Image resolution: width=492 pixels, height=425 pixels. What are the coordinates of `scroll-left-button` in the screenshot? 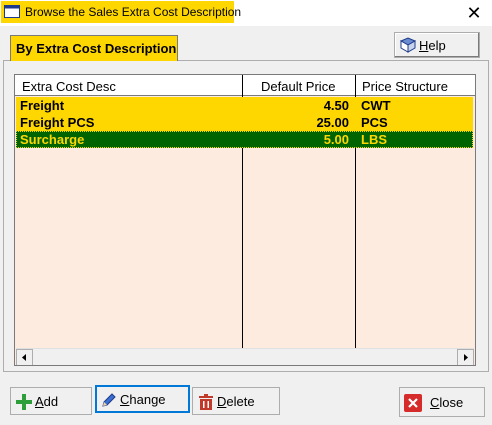 It's located at (24, 357).